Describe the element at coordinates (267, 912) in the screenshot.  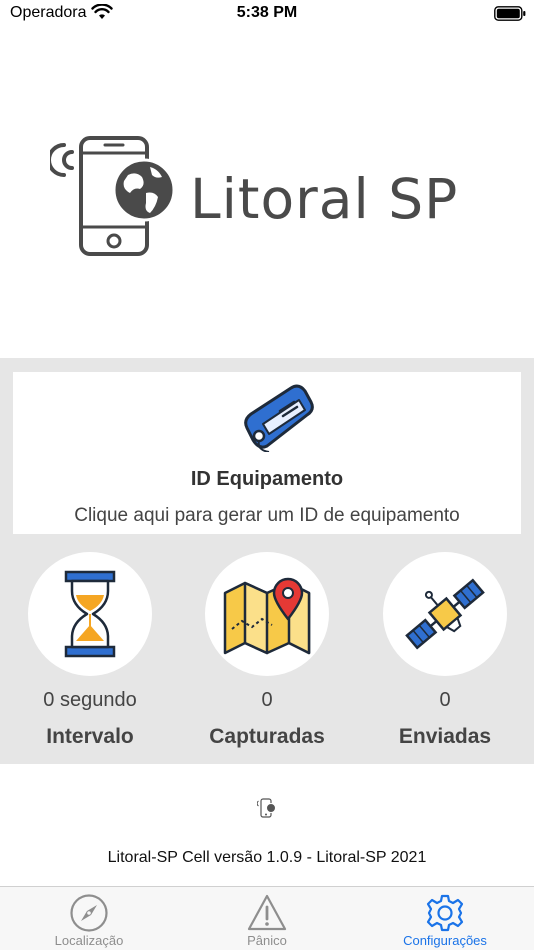
I see `warning-icon` at that location.